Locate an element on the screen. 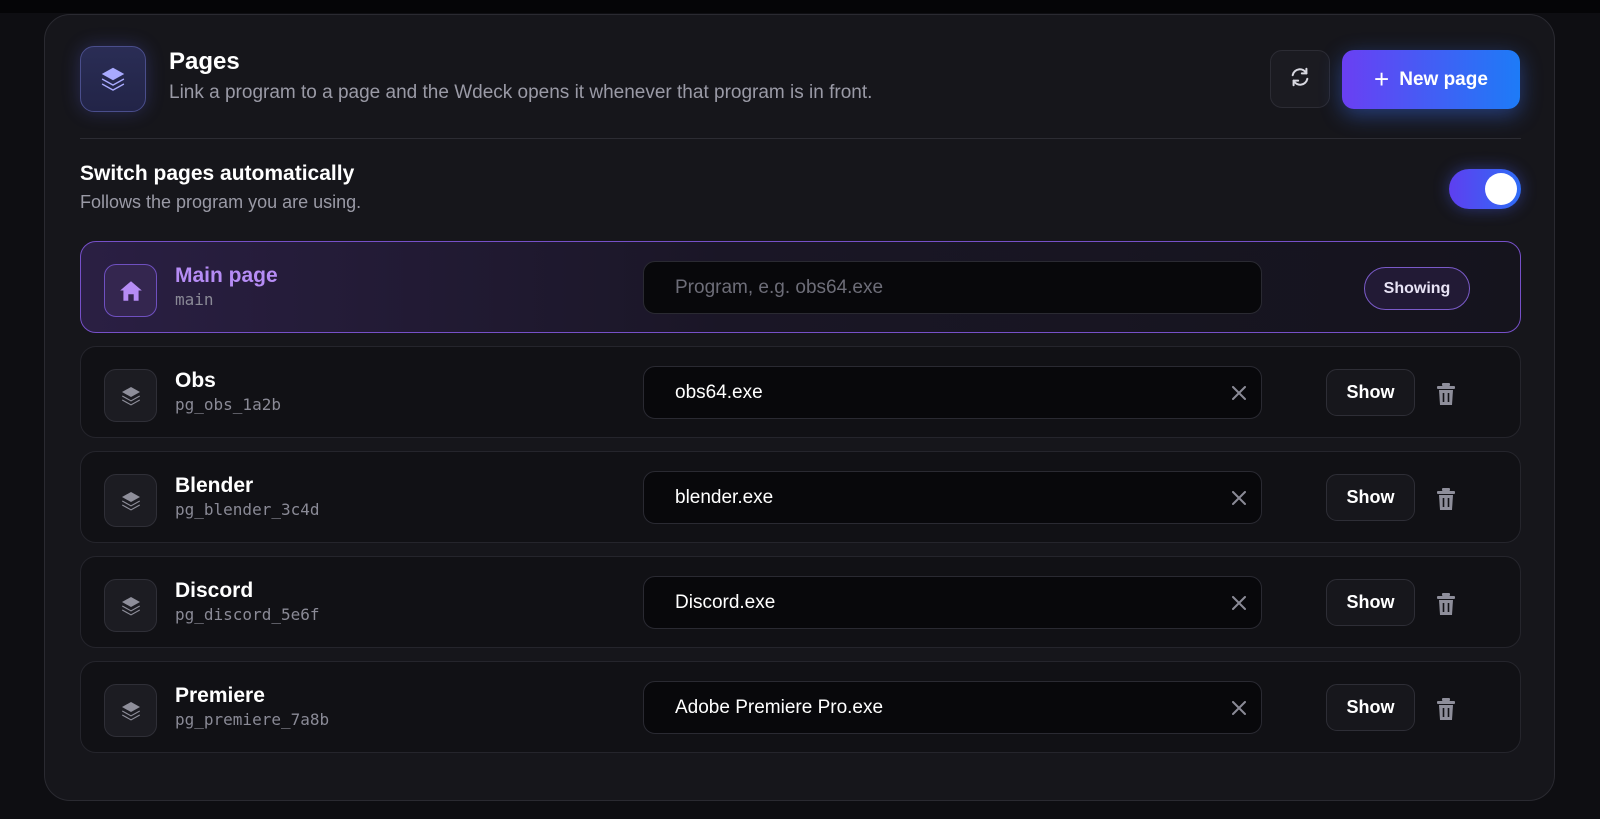 The image size is (1600, 819). page-row-discord: Discord pg_discord_5e6f Show is located at coordinates (800, 602).